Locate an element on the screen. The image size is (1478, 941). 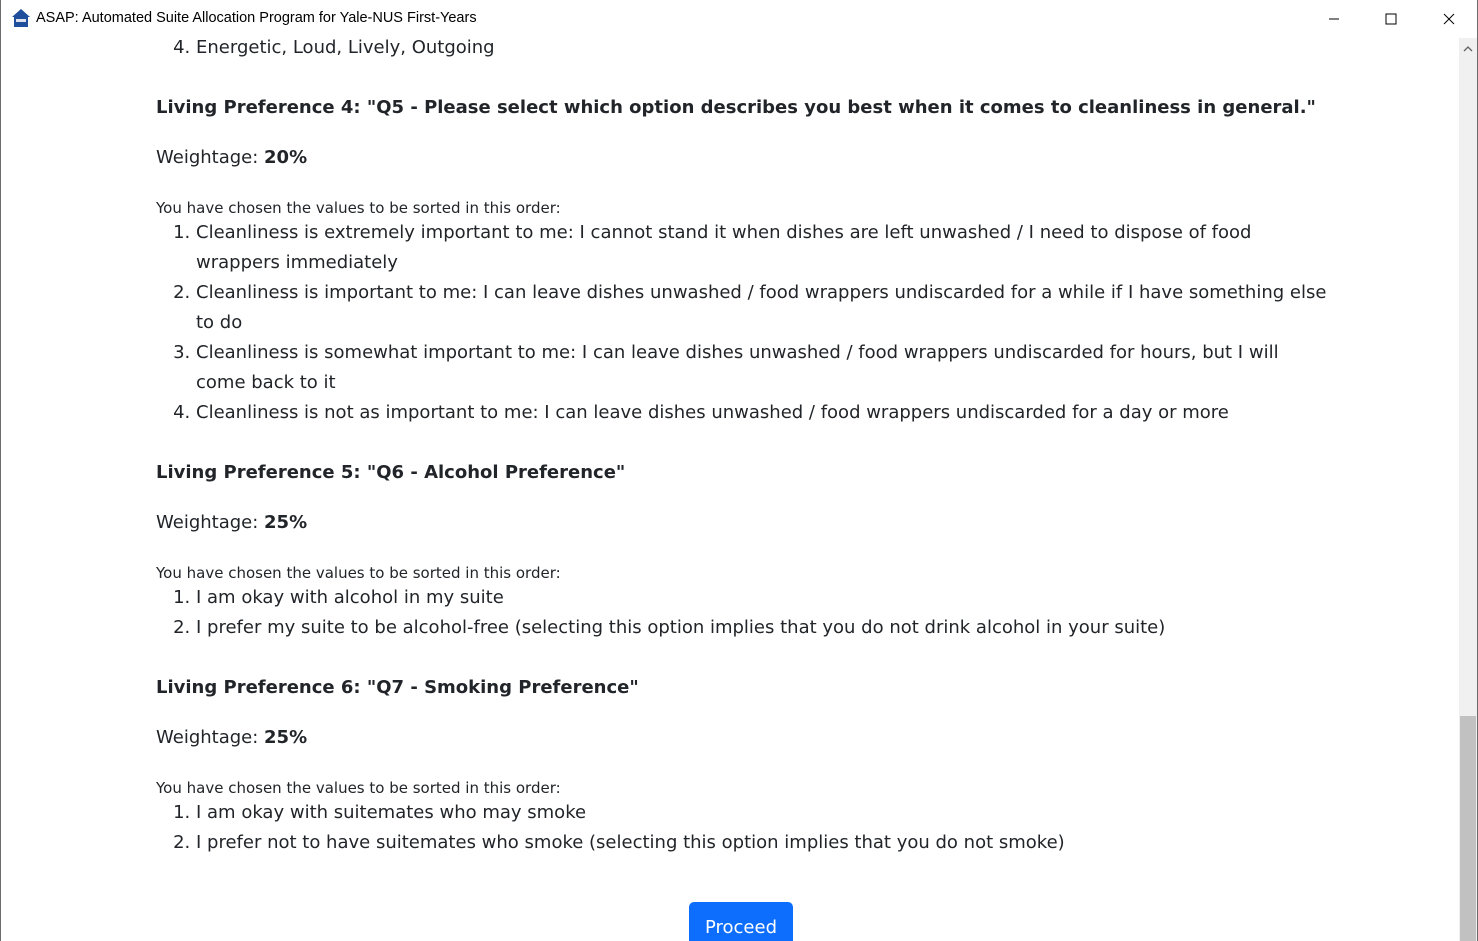
close-button is located at coordinates (1448, 19).